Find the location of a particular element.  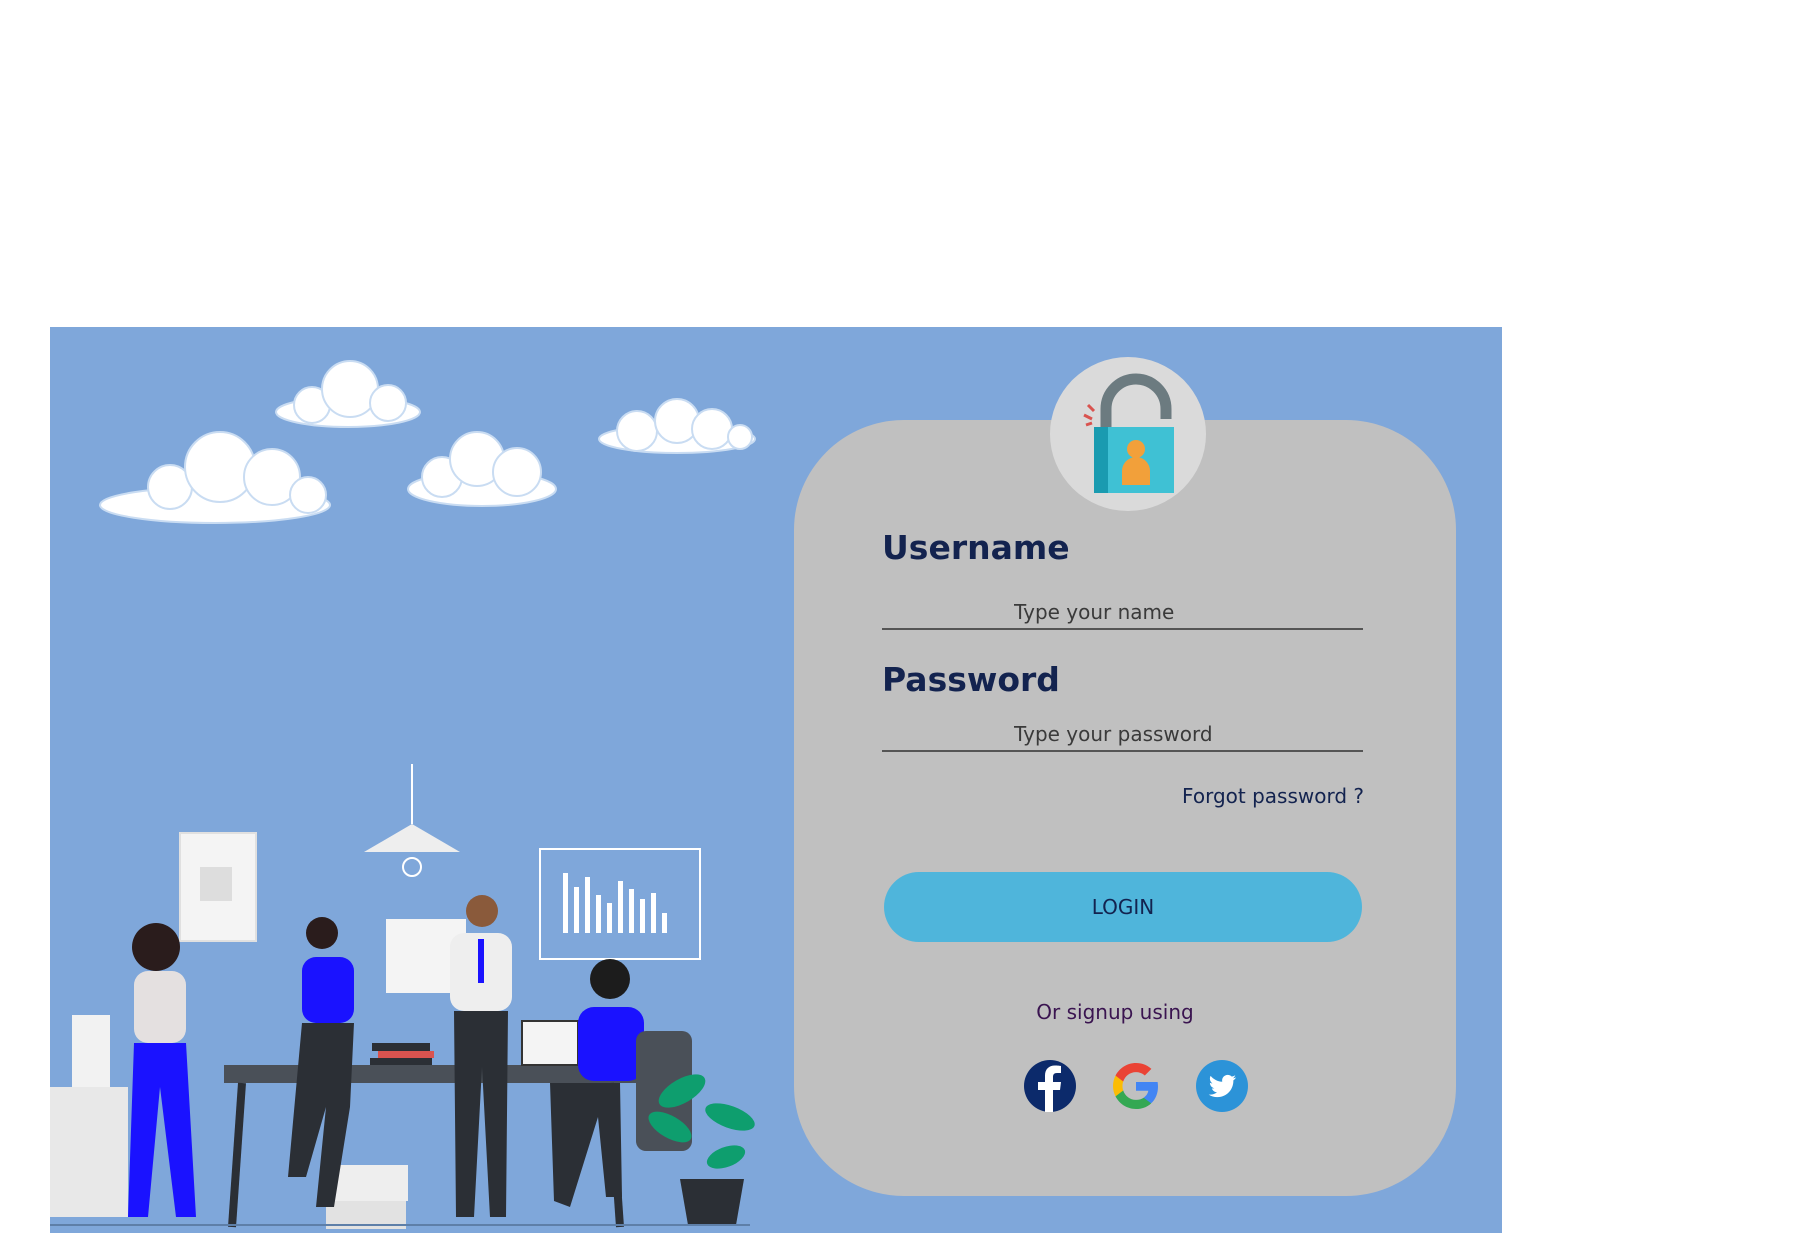

twitter-icon is located at coordinates (1222, 1086).